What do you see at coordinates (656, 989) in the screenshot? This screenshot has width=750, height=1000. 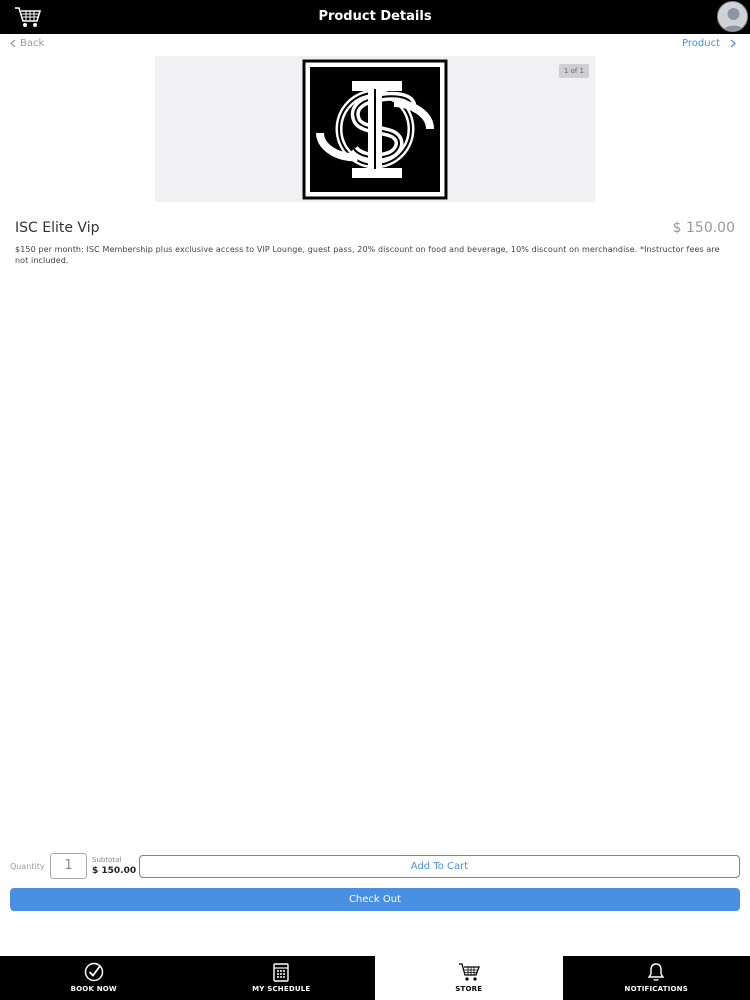 I see `tab-label: NOTIFICATIONS` at bounding box center [656, 989].